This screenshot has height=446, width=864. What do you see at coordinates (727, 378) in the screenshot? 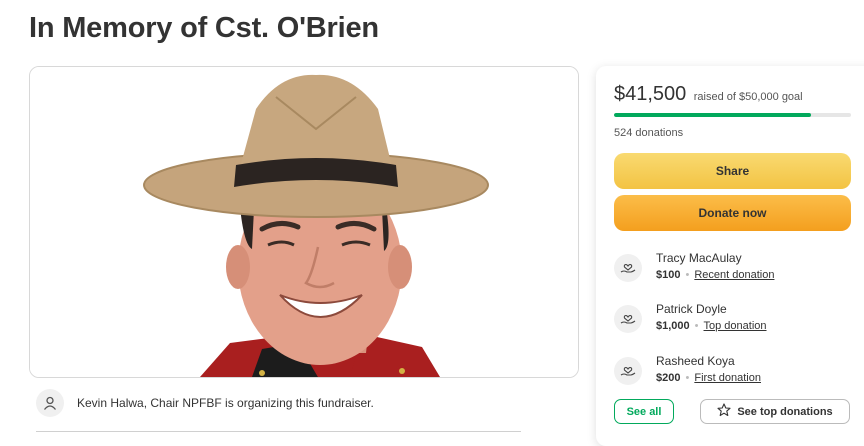
I see `donor-tag-link: First donation` at bounding box center [727, 378].